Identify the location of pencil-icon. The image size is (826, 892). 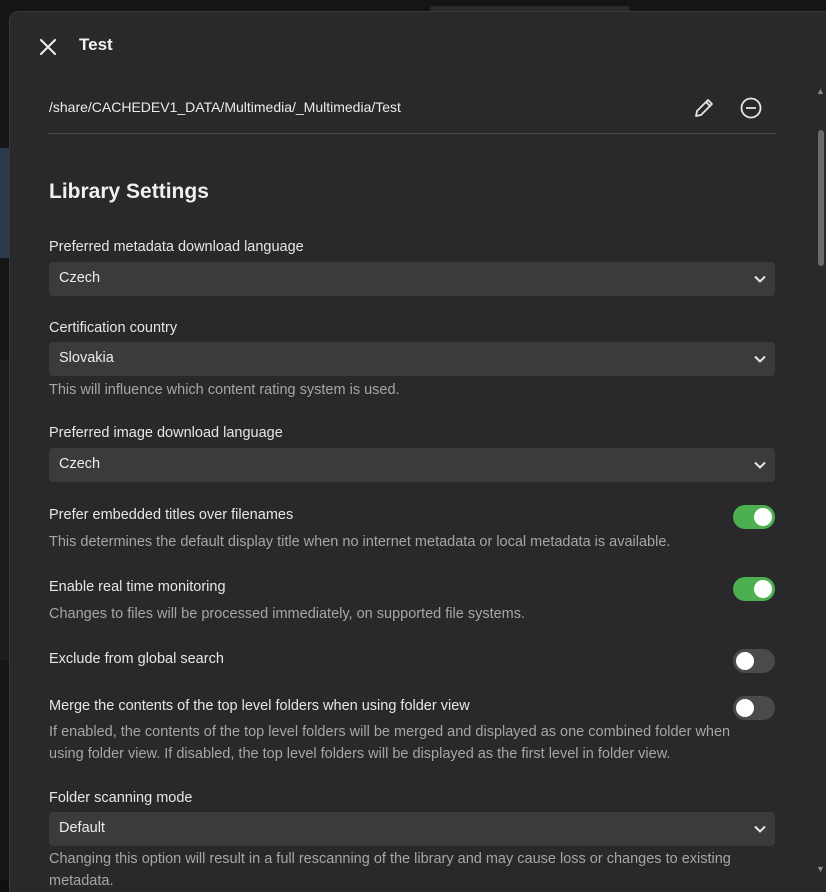
(704, 108).